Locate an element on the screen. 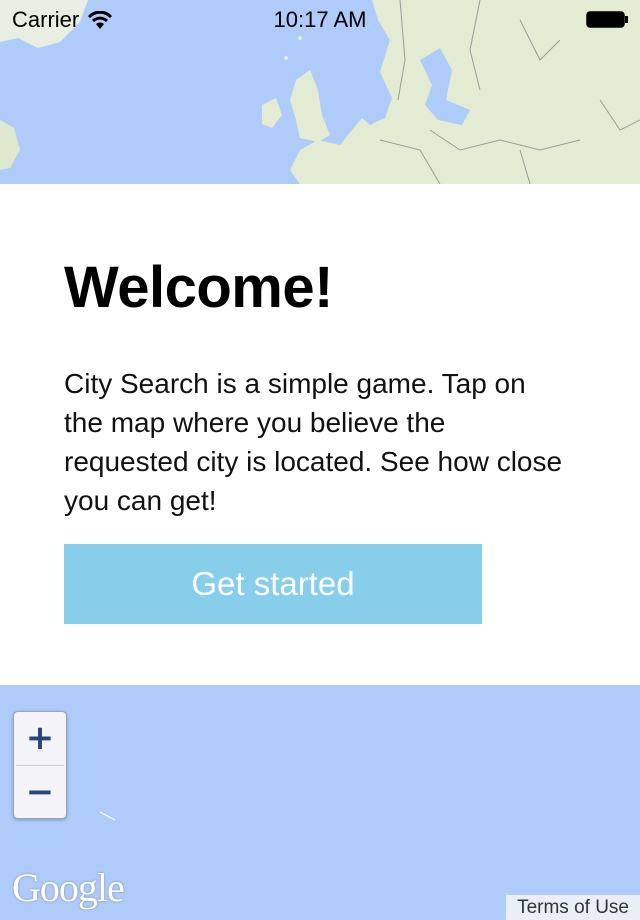  zoom-control: + − is located at coordinates (40, 765).